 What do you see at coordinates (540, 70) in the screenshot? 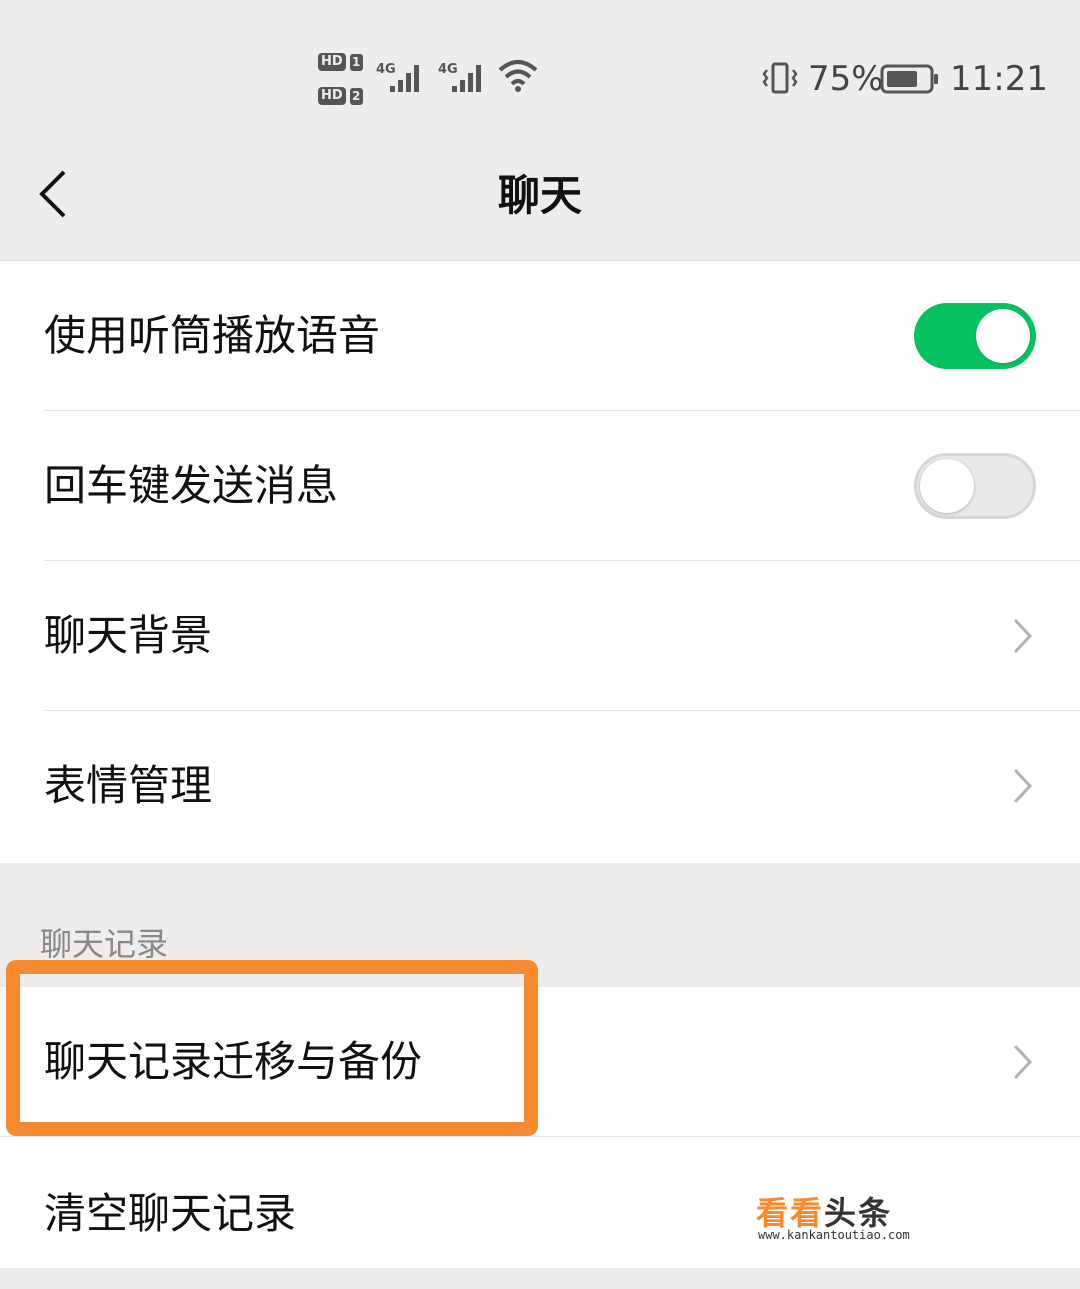
I see `status-bar: HD 1 HD 2 4G 4G 75% 11:21` at bounding box center [540, 70].